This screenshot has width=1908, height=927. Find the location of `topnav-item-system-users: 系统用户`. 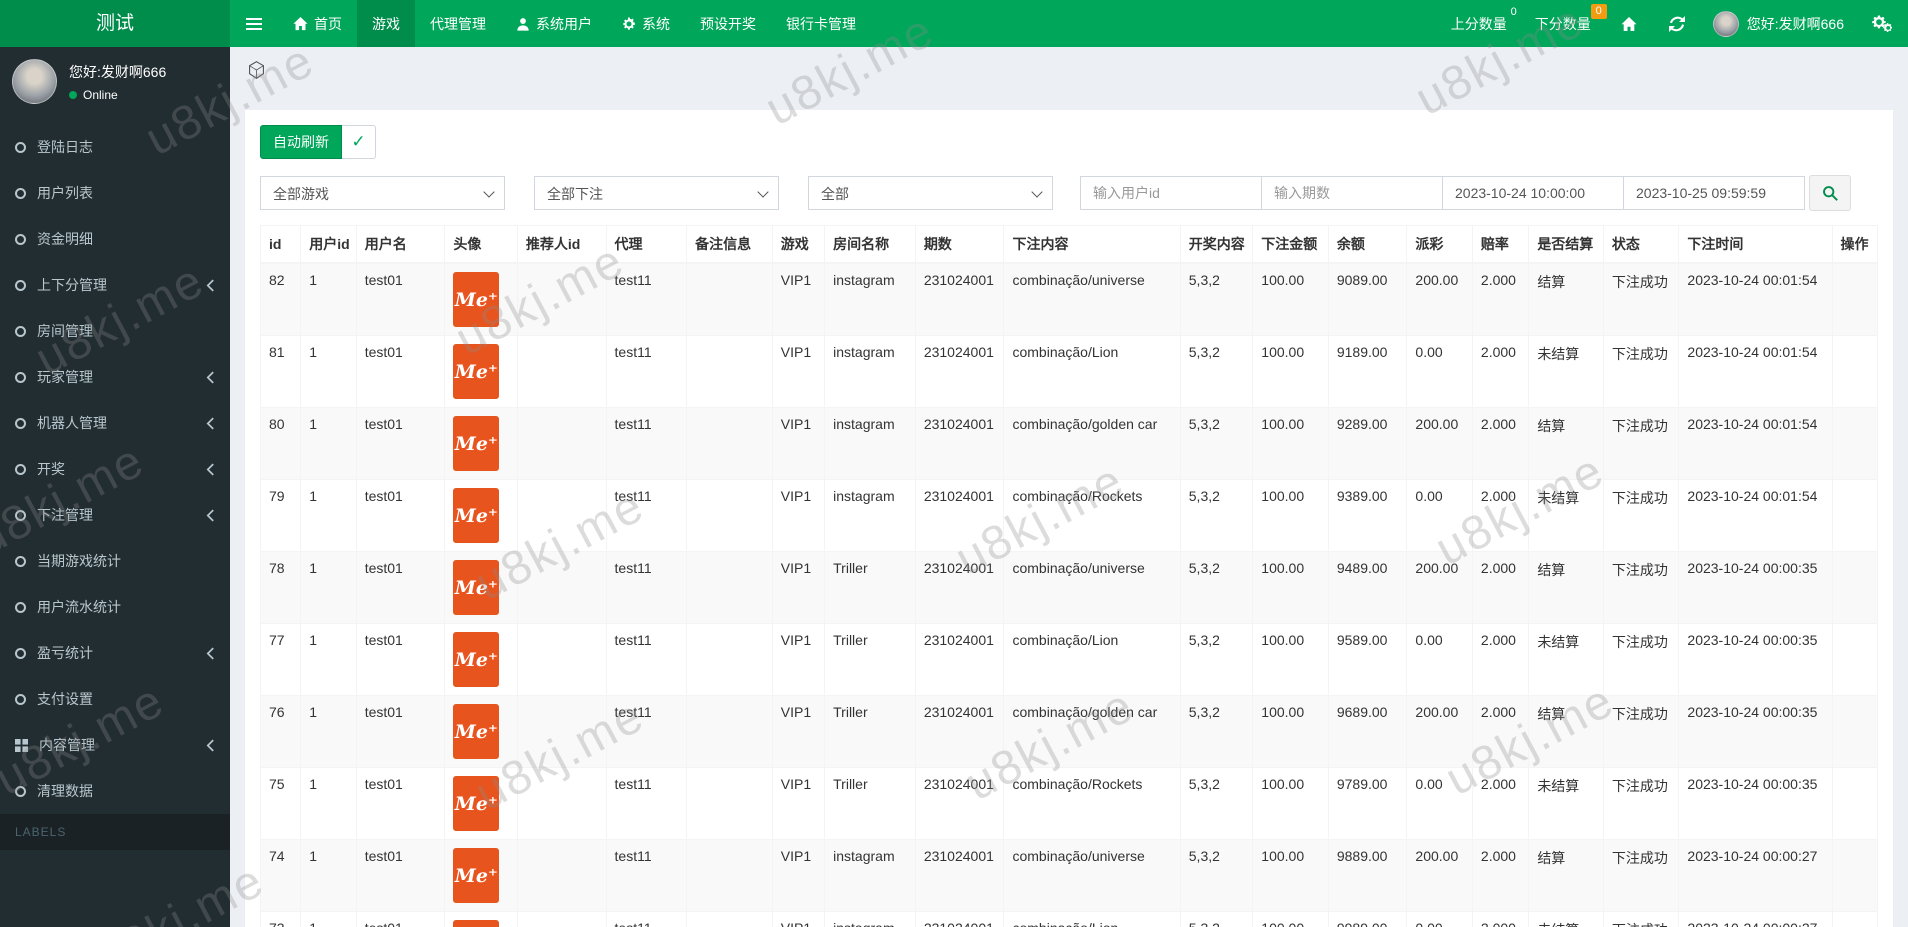

topnav-item-system-users: 系统用户 is located at coordinates (554, 23).